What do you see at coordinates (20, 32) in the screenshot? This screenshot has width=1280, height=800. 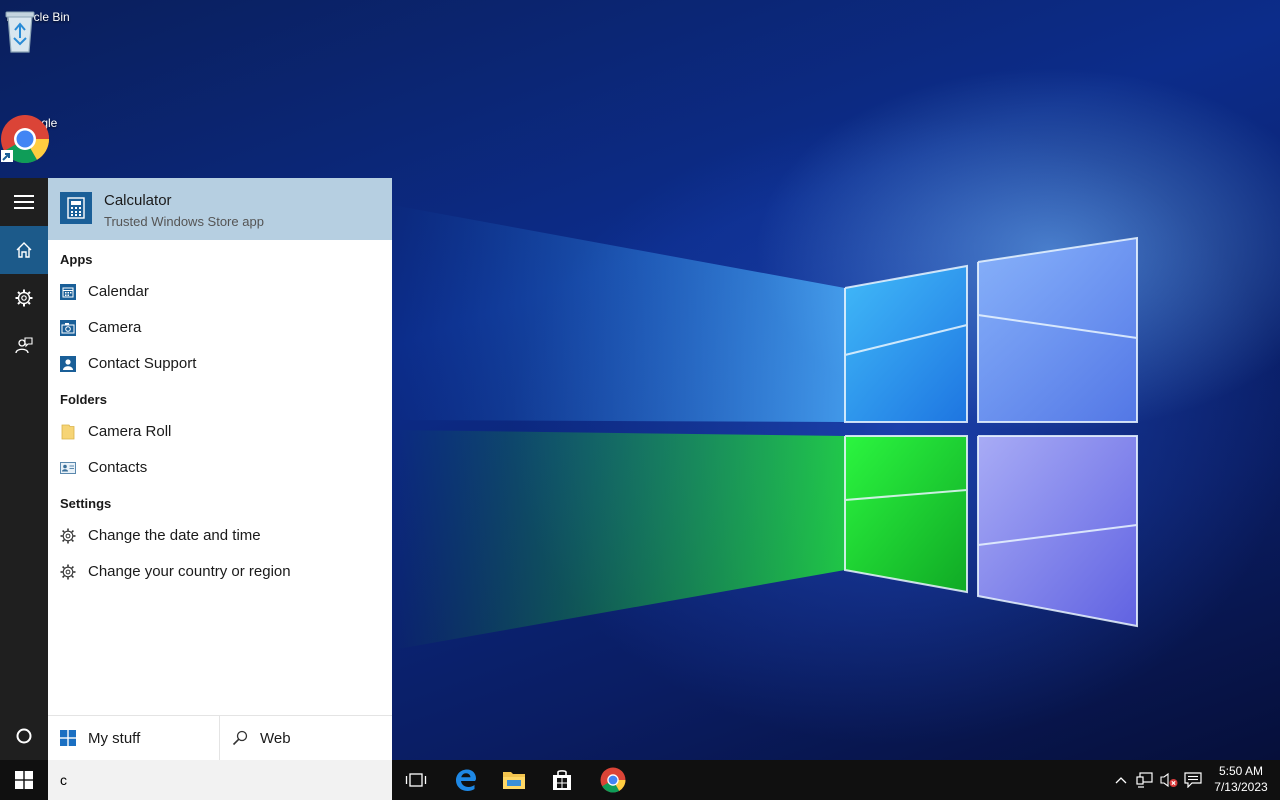 I see `recycle-bin-icon` at bounding box center [20, 32].